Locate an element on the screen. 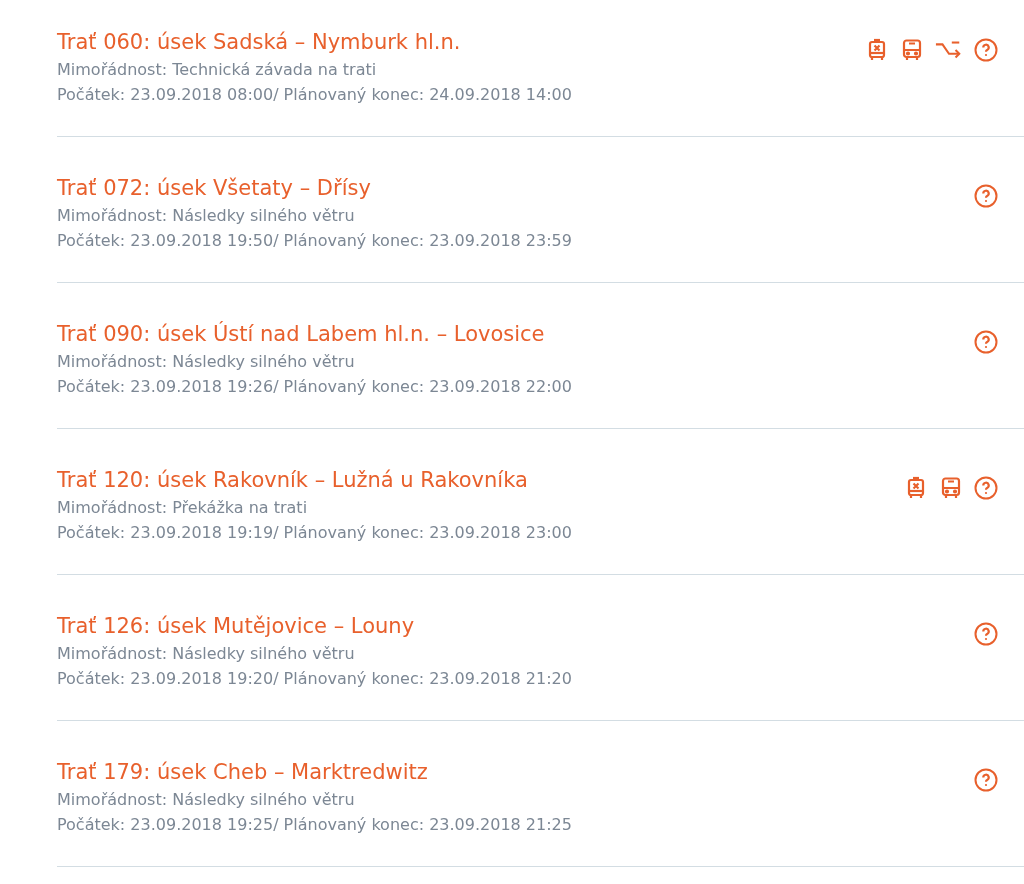 The image size is (1024, 884). disruption-period: Počátek: 23.09.2018 19:50/ Plánovaný konec: 23.09.2018 23:59 is located at coordinates (314, 241).